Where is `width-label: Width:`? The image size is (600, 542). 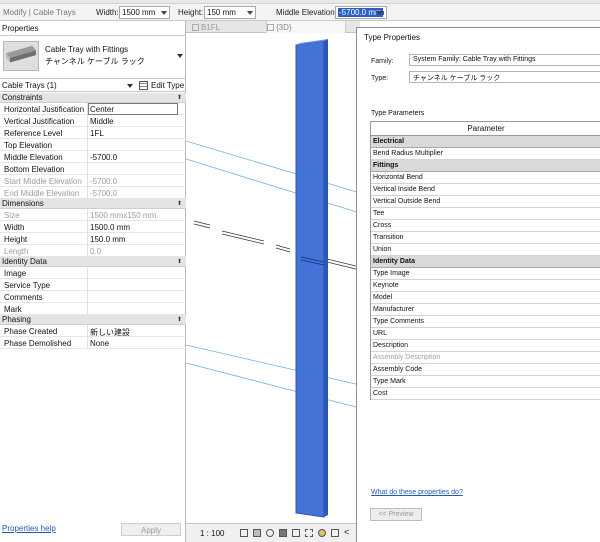 width-label: Width: is located at coordinates (107, 12).